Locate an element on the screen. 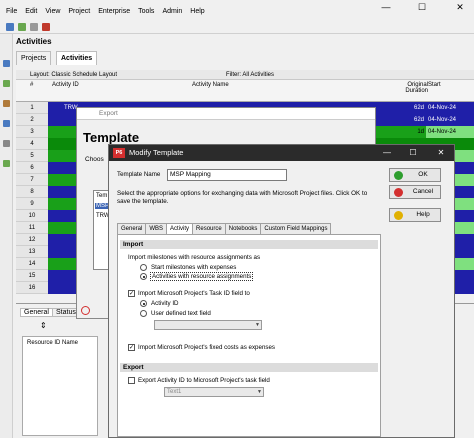 The image size is (474, 438). resource-list: Resource ID Name is located at coordinates (60, 386).